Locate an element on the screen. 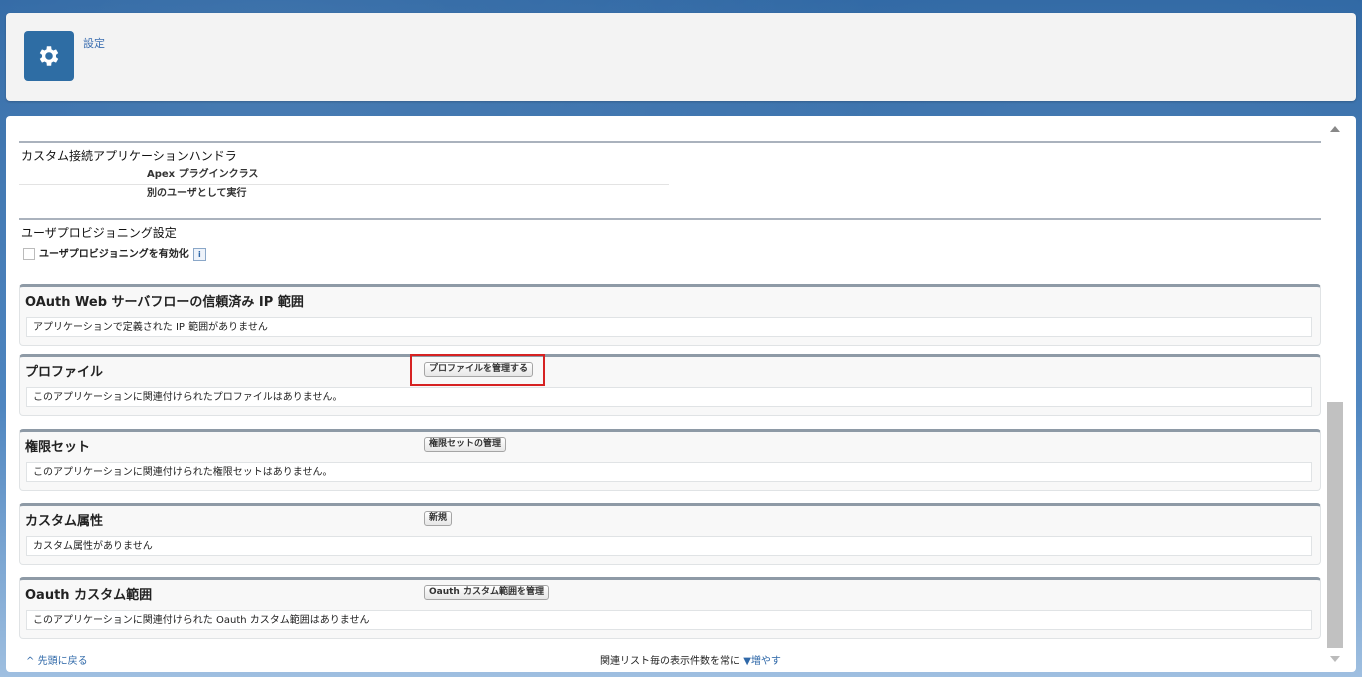 The width and height of the screenshot is (1362, 677). related-list-title: OAuth Web サーバフローの信頼済み IP 範囲 is located at coordinates (164, 302).